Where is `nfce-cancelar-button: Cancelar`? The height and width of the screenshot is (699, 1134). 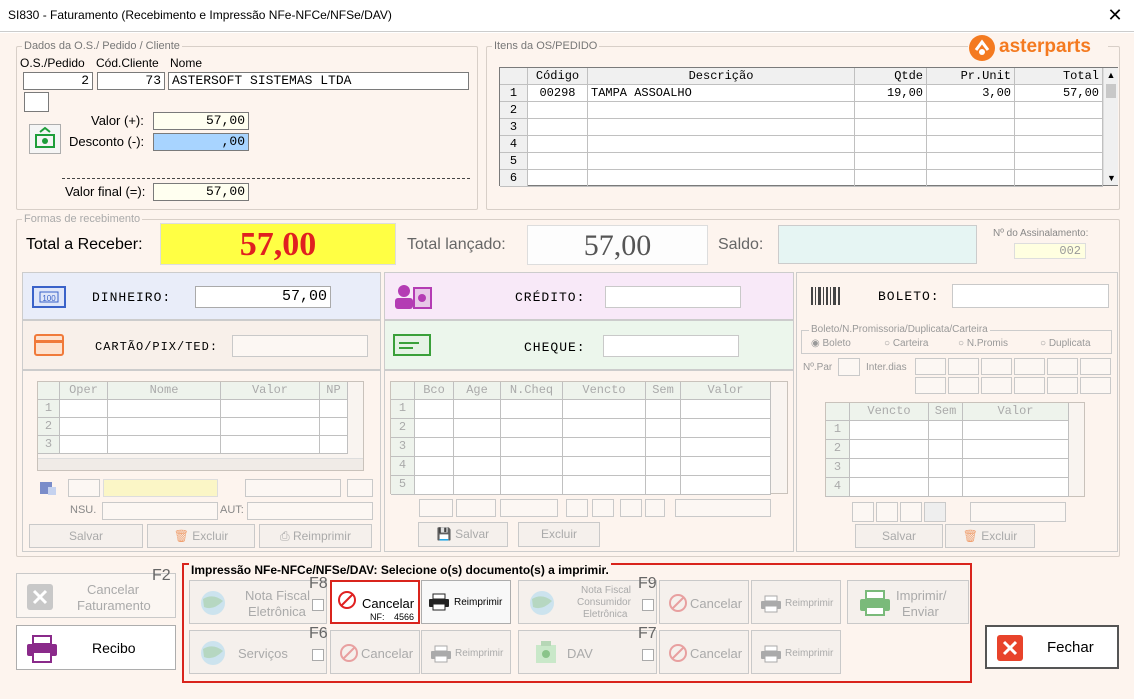 nfce-cancelar-button: Cancelar is located at coordinates (704, 602).